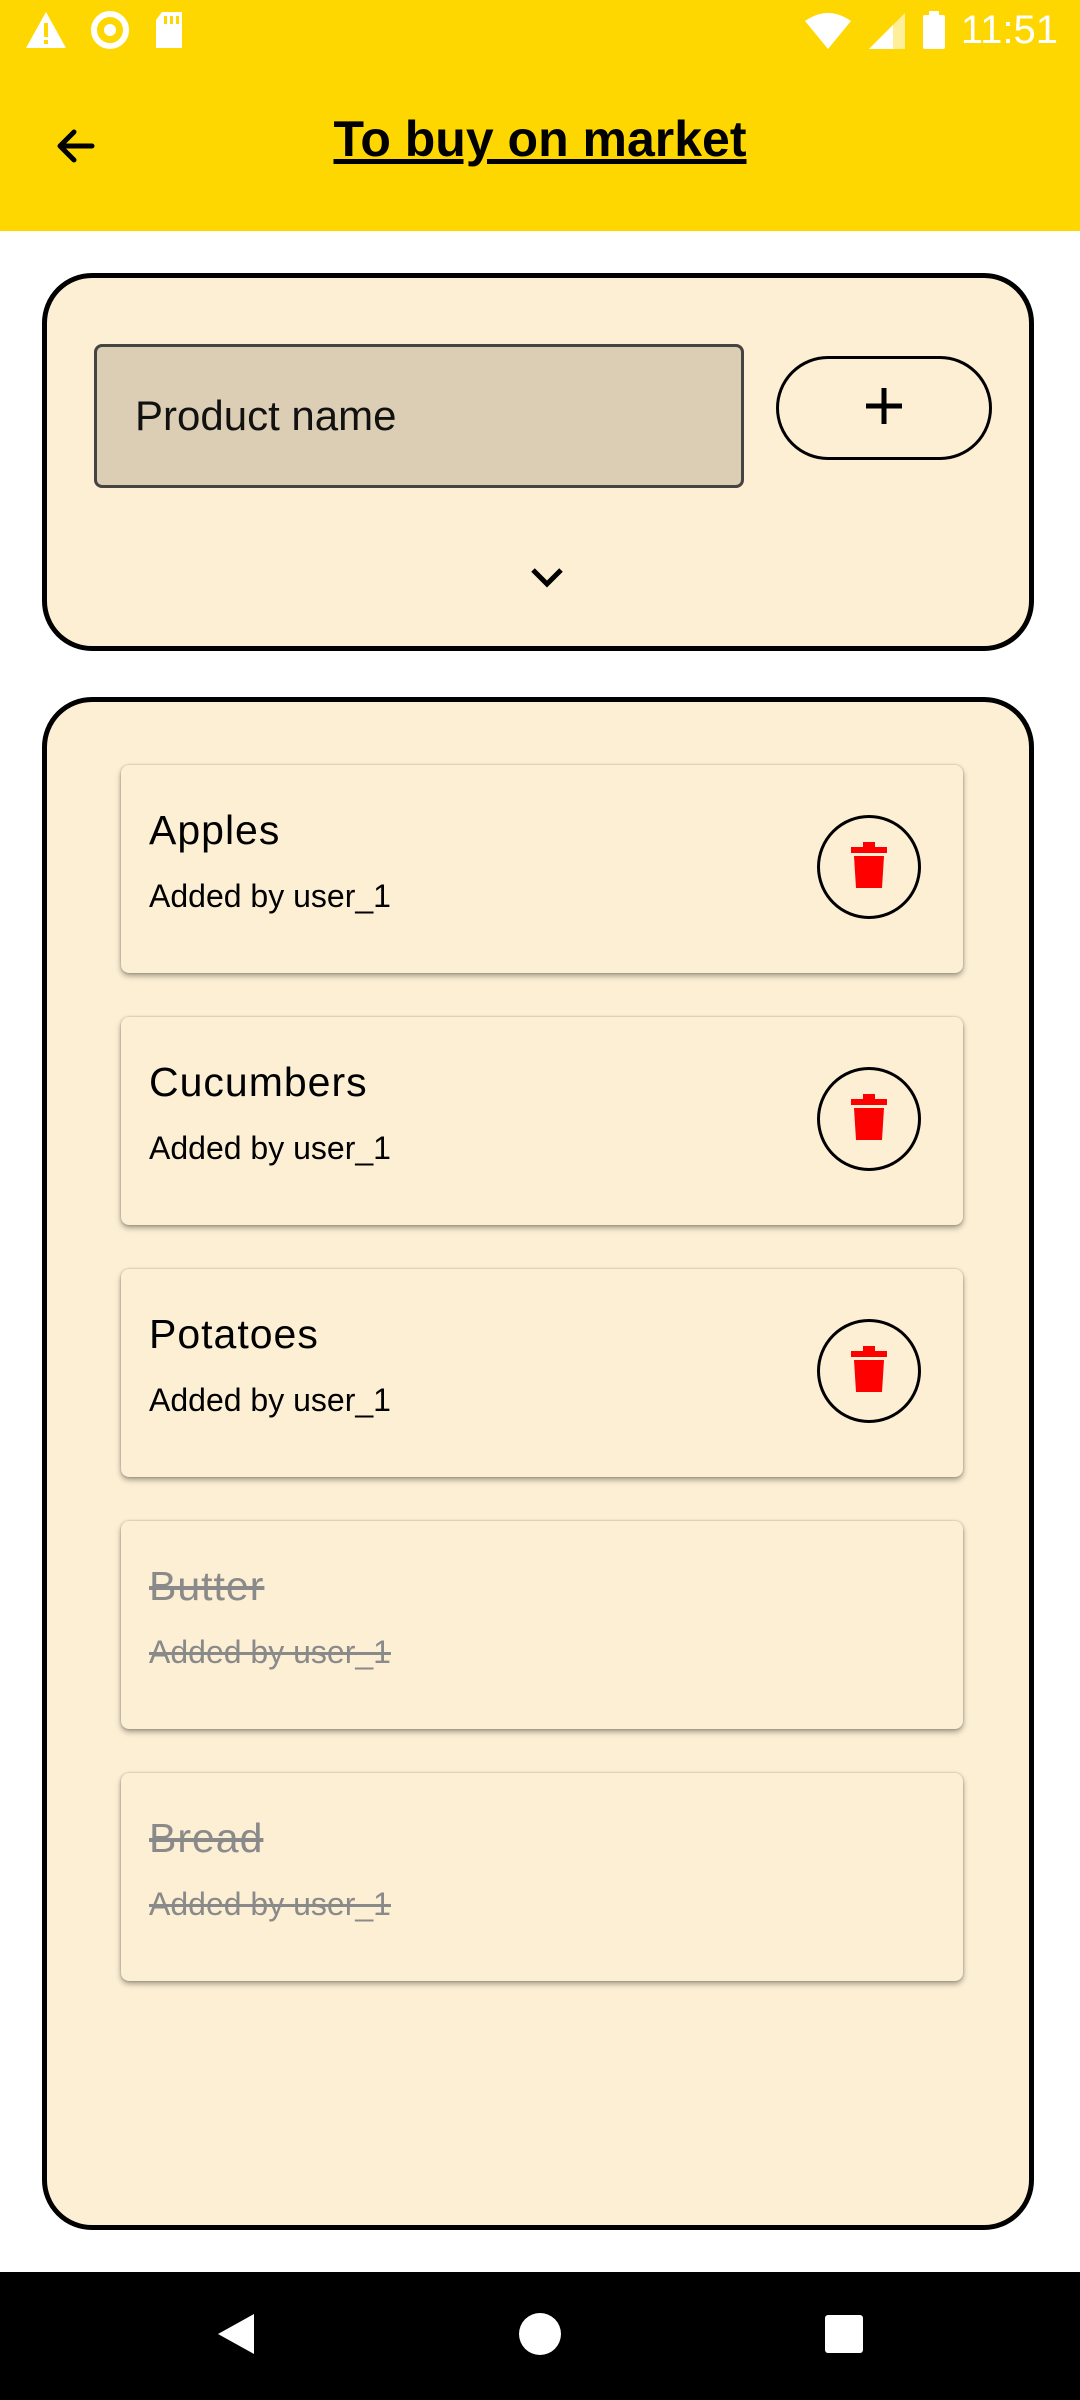  I want to click on item-name: Potatoes, so click(234, 1334).